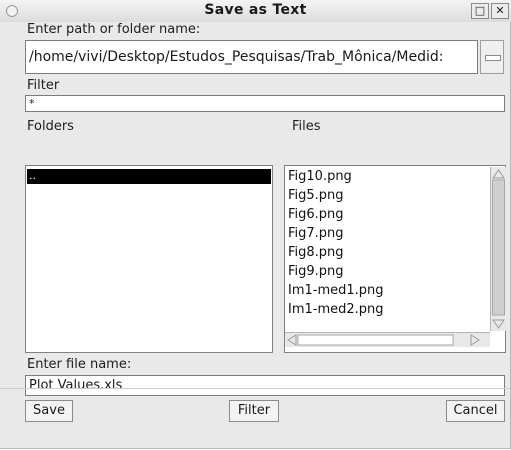 The height and width of the screenshot is (450, 511). Describe the element at coordinates (475, 340) in the screenshot. I see `scroll-right-icon` at that location.